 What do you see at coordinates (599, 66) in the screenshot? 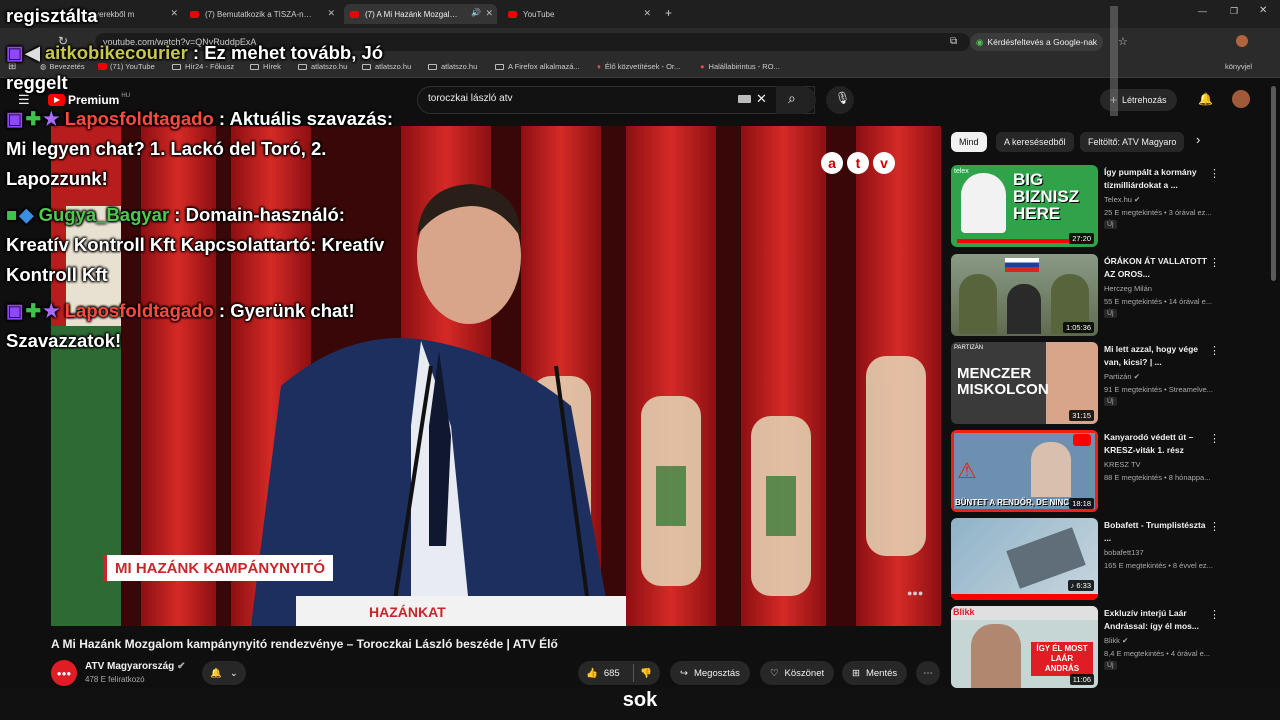
I see `flame-icon: ♦` at bounding box center [599, 66].